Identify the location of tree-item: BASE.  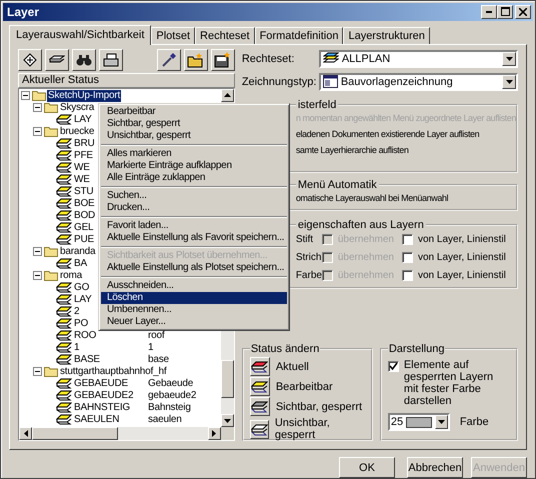
(110, 360).